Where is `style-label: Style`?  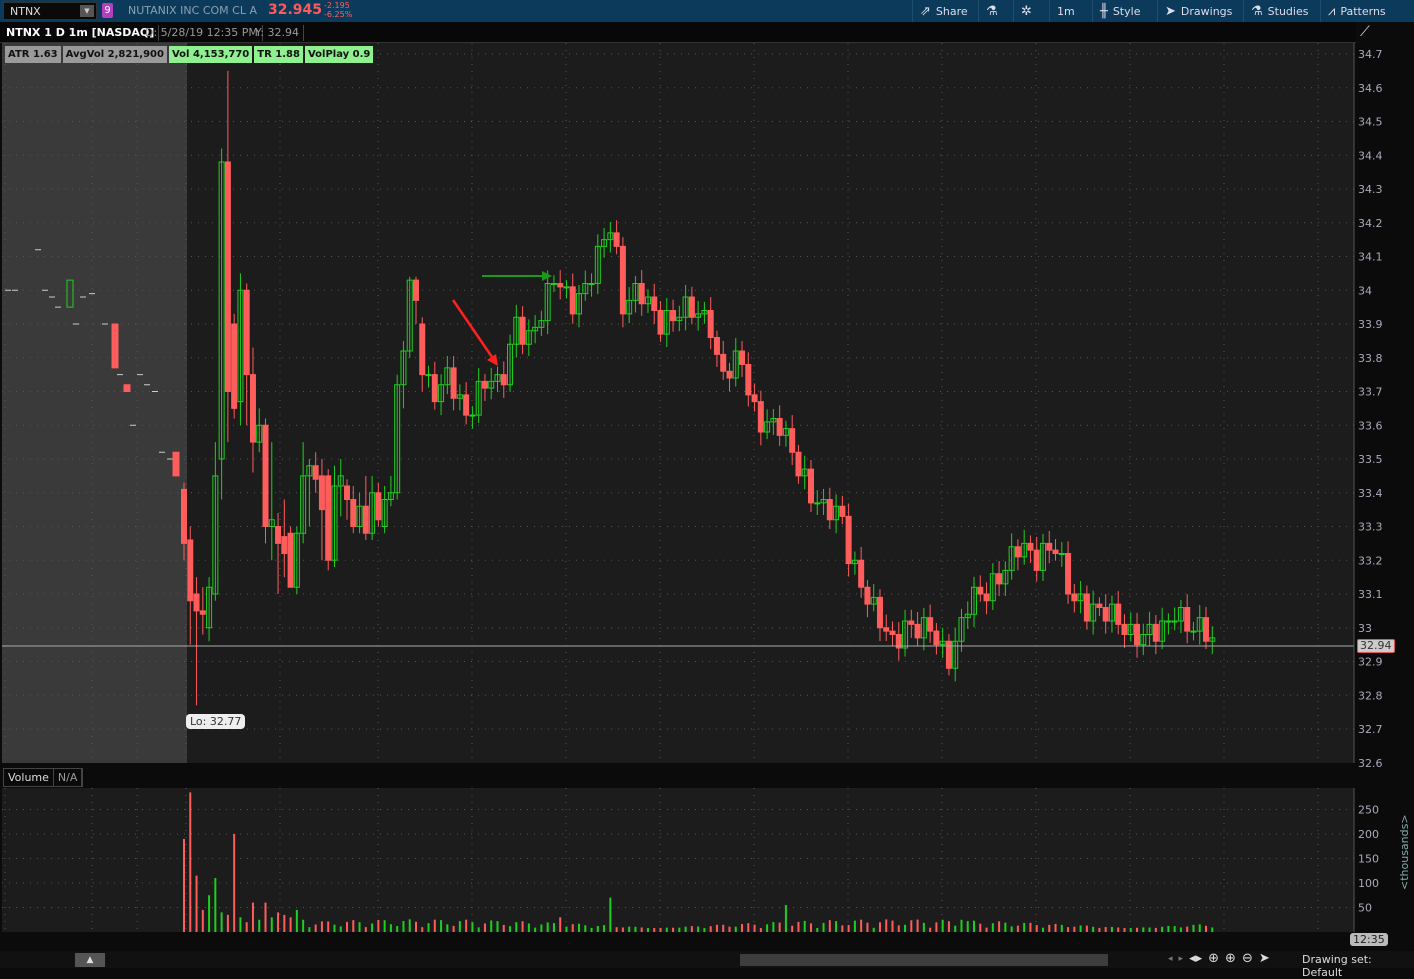
style-label: Style is located at coordinates (1126, 11).